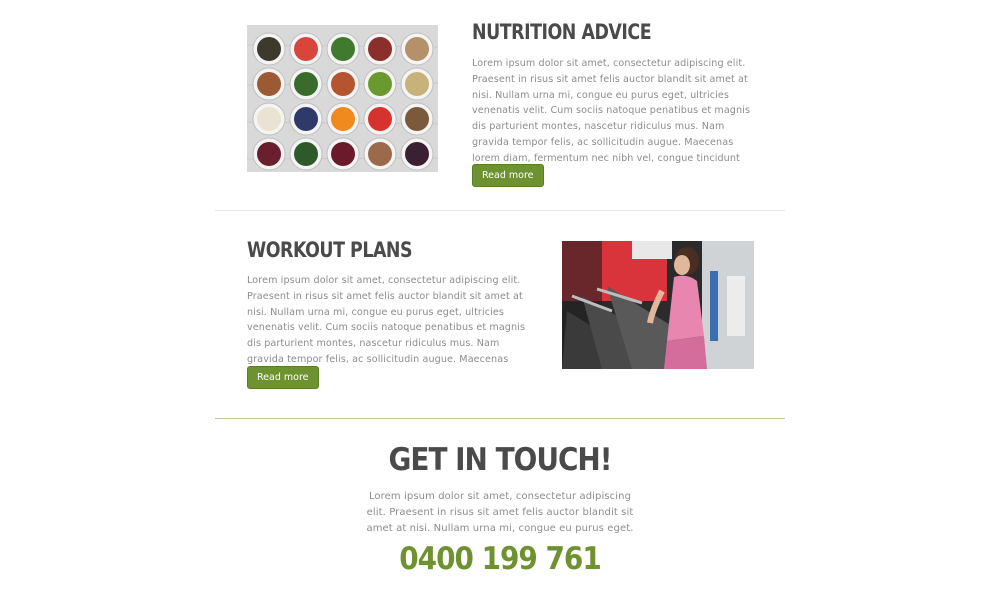 This screenshot has width=1000, height=600. Describe the element at coordinates (500, 210) in the screenshot. I see `section-divider` at that location.